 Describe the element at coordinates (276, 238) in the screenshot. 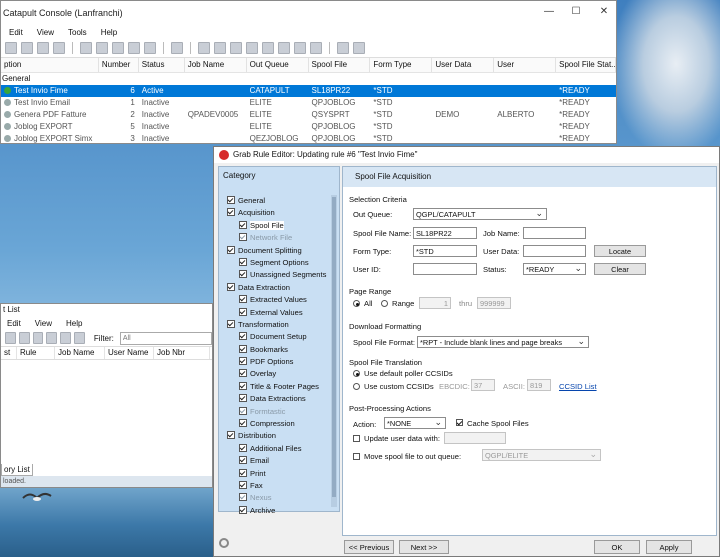

I see `category-item: Network File` at that location.